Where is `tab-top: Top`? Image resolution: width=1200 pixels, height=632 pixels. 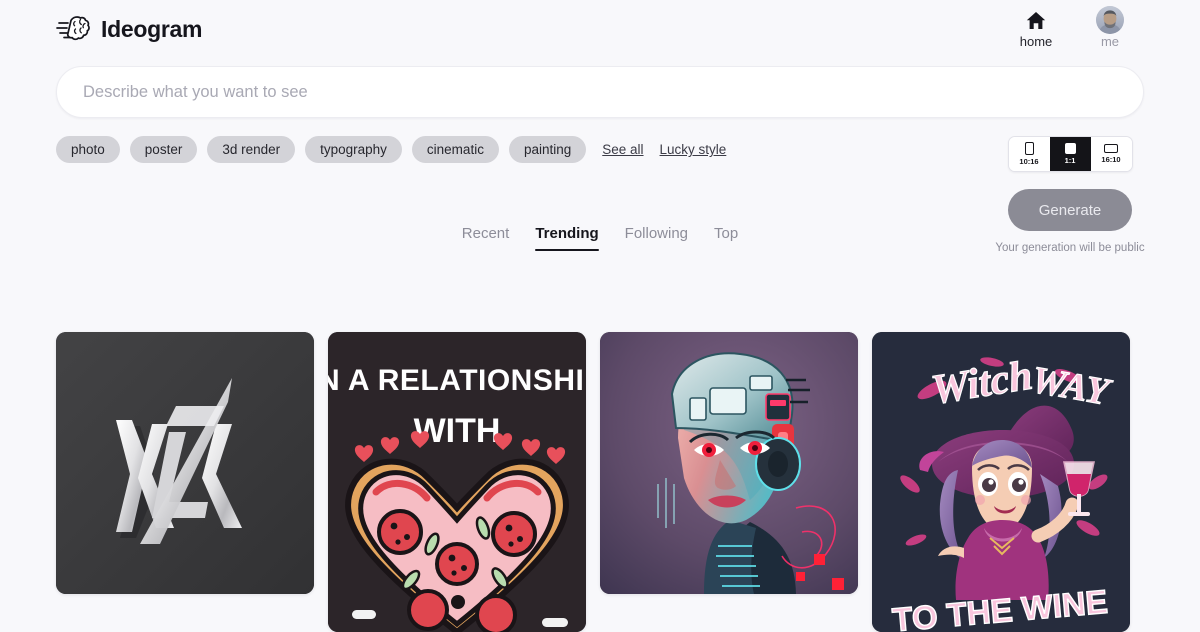
tab-top: Top is located at coordinates (726, 238).